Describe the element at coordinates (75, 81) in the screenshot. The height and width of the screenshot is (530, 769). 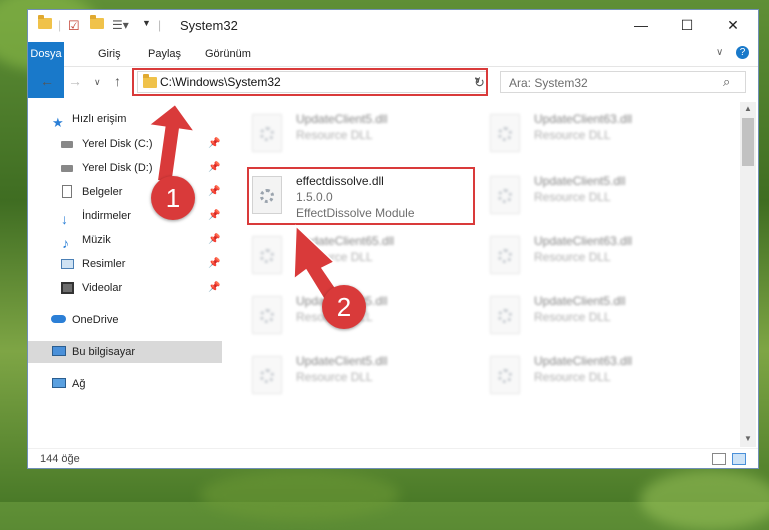
I see `forward-arrow-icon: →` at that location.